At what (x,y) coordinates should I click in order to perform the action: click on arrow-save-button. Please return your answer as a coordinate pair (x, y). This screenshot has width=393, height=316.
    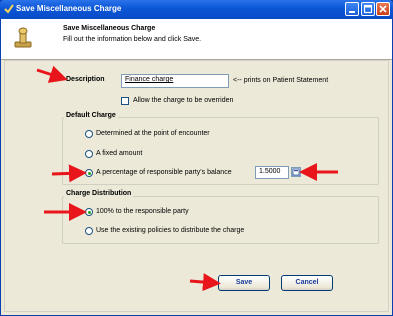
    Looking at the image, I should click on (205, 282).